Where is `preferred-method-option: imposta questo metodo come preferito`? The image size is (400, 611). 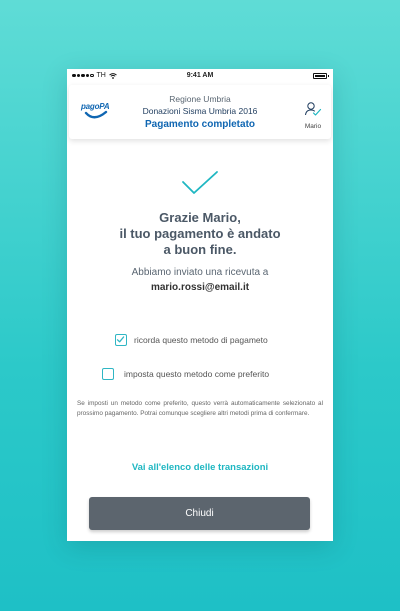
preferred-method-option: imposta questo metodo come preferito is located at coordinates (185, 374).